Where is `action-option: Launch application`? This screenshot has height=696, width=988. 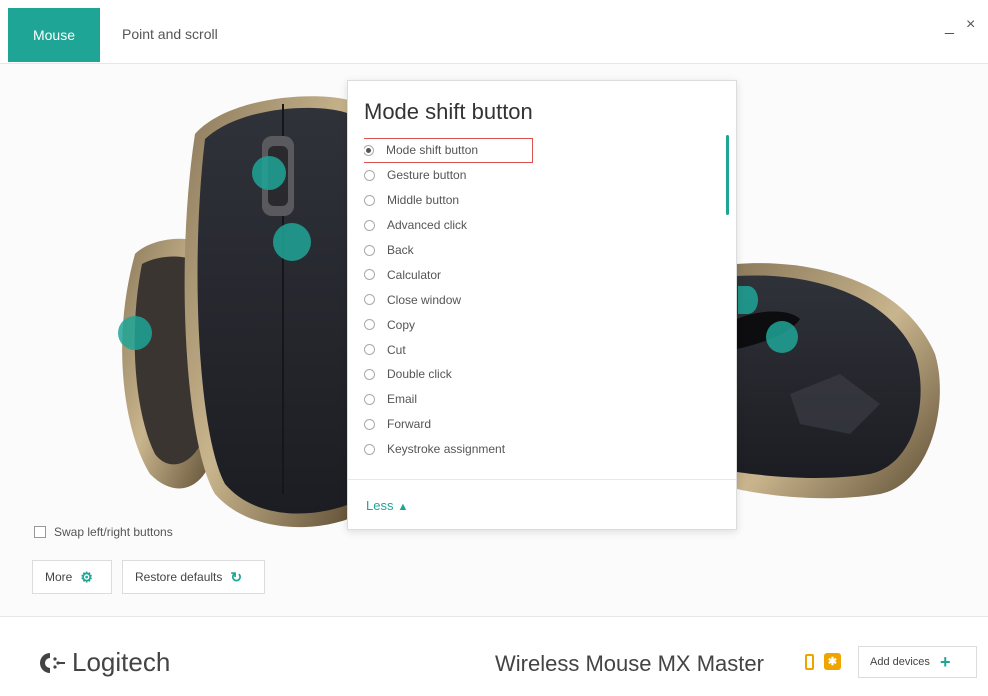 action-option: Launch application is located at coordinates (534, 465).